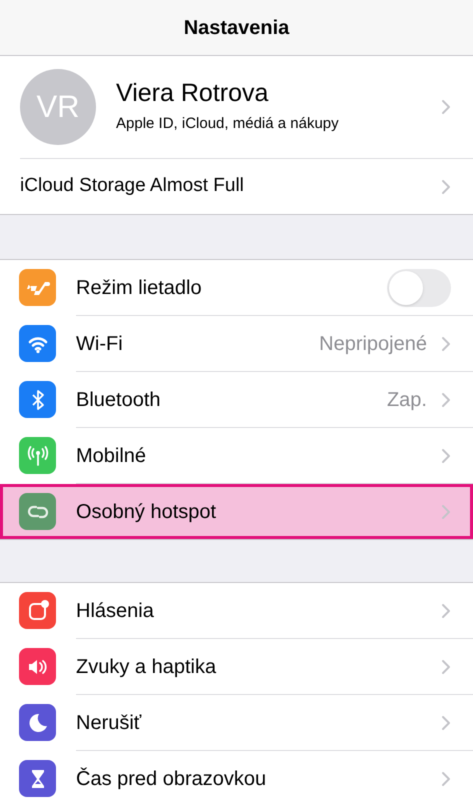  Describe the element at coordinates (373, 344) in the screenshot. I see `row-value: Nepripojené` at that location.